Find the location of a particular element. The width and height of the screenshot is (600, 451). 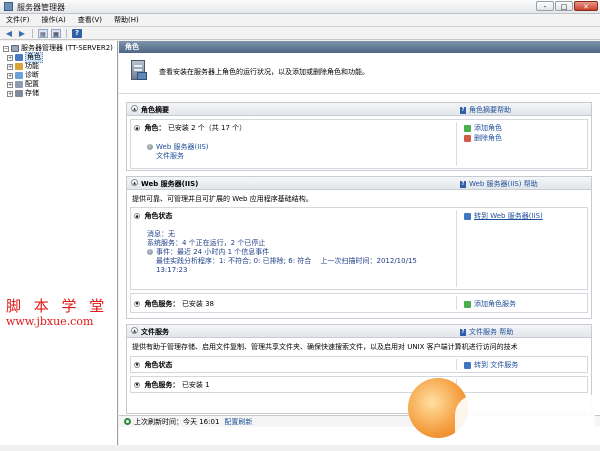

tree-item-diagnostics: + 诊断 is located at coordinates (58, 75).